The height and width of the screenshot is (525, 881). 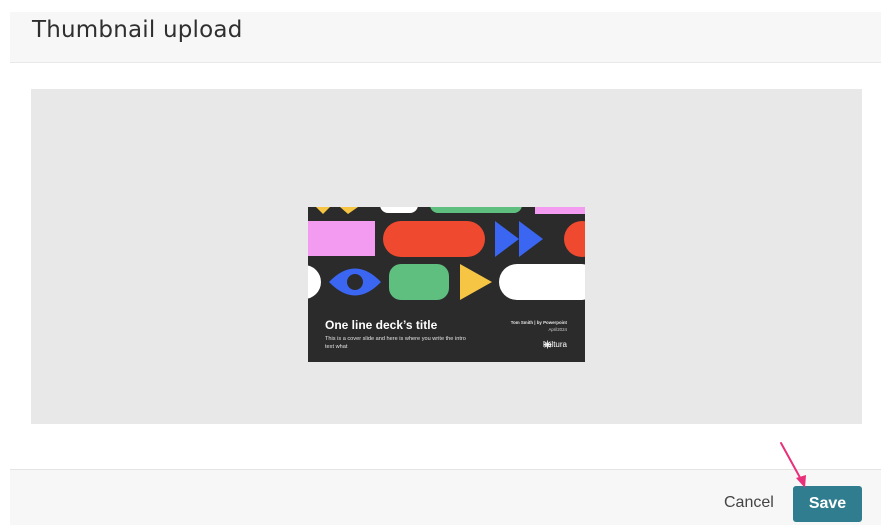 I want to click on annotation-arrow-icon, so click(x=793, y=465).